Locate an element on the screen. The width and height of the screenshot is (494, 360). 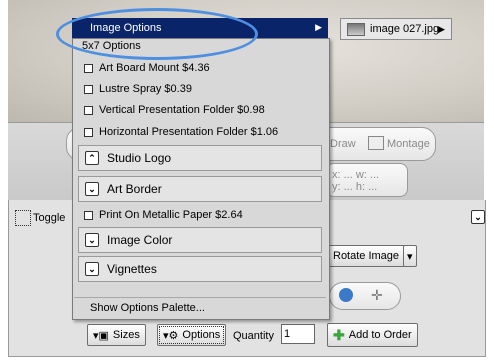
rotate-image-label: Rotate Image is located at coordinates (366, 256).